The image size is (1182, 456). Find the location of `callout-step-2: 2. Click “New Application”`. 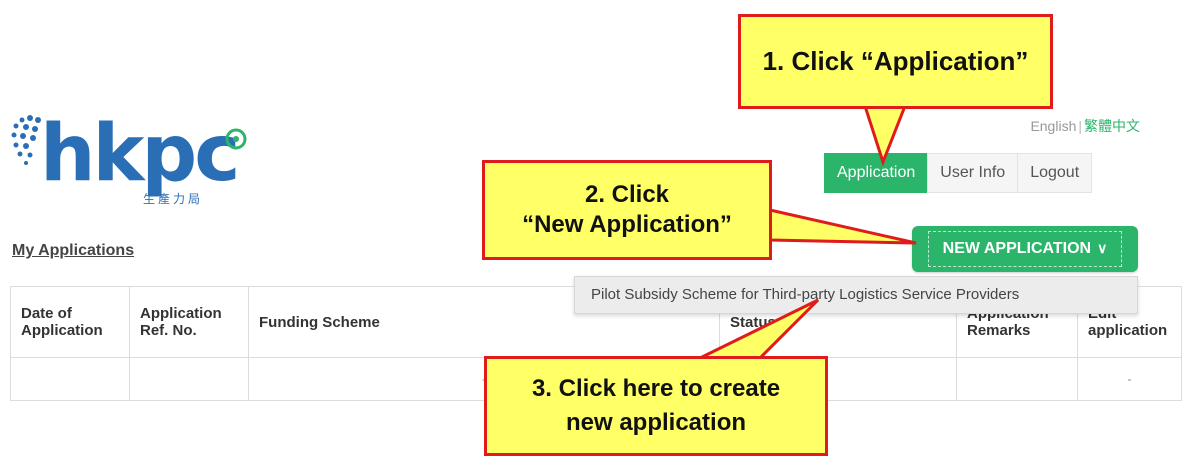

callout-step-2: 2. Click “New Application” is located at coordinates (627, 210).